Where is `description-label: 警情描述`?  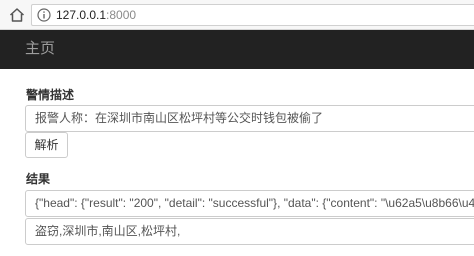
description-label: 警情描述 is located at coordinates (50, 95).